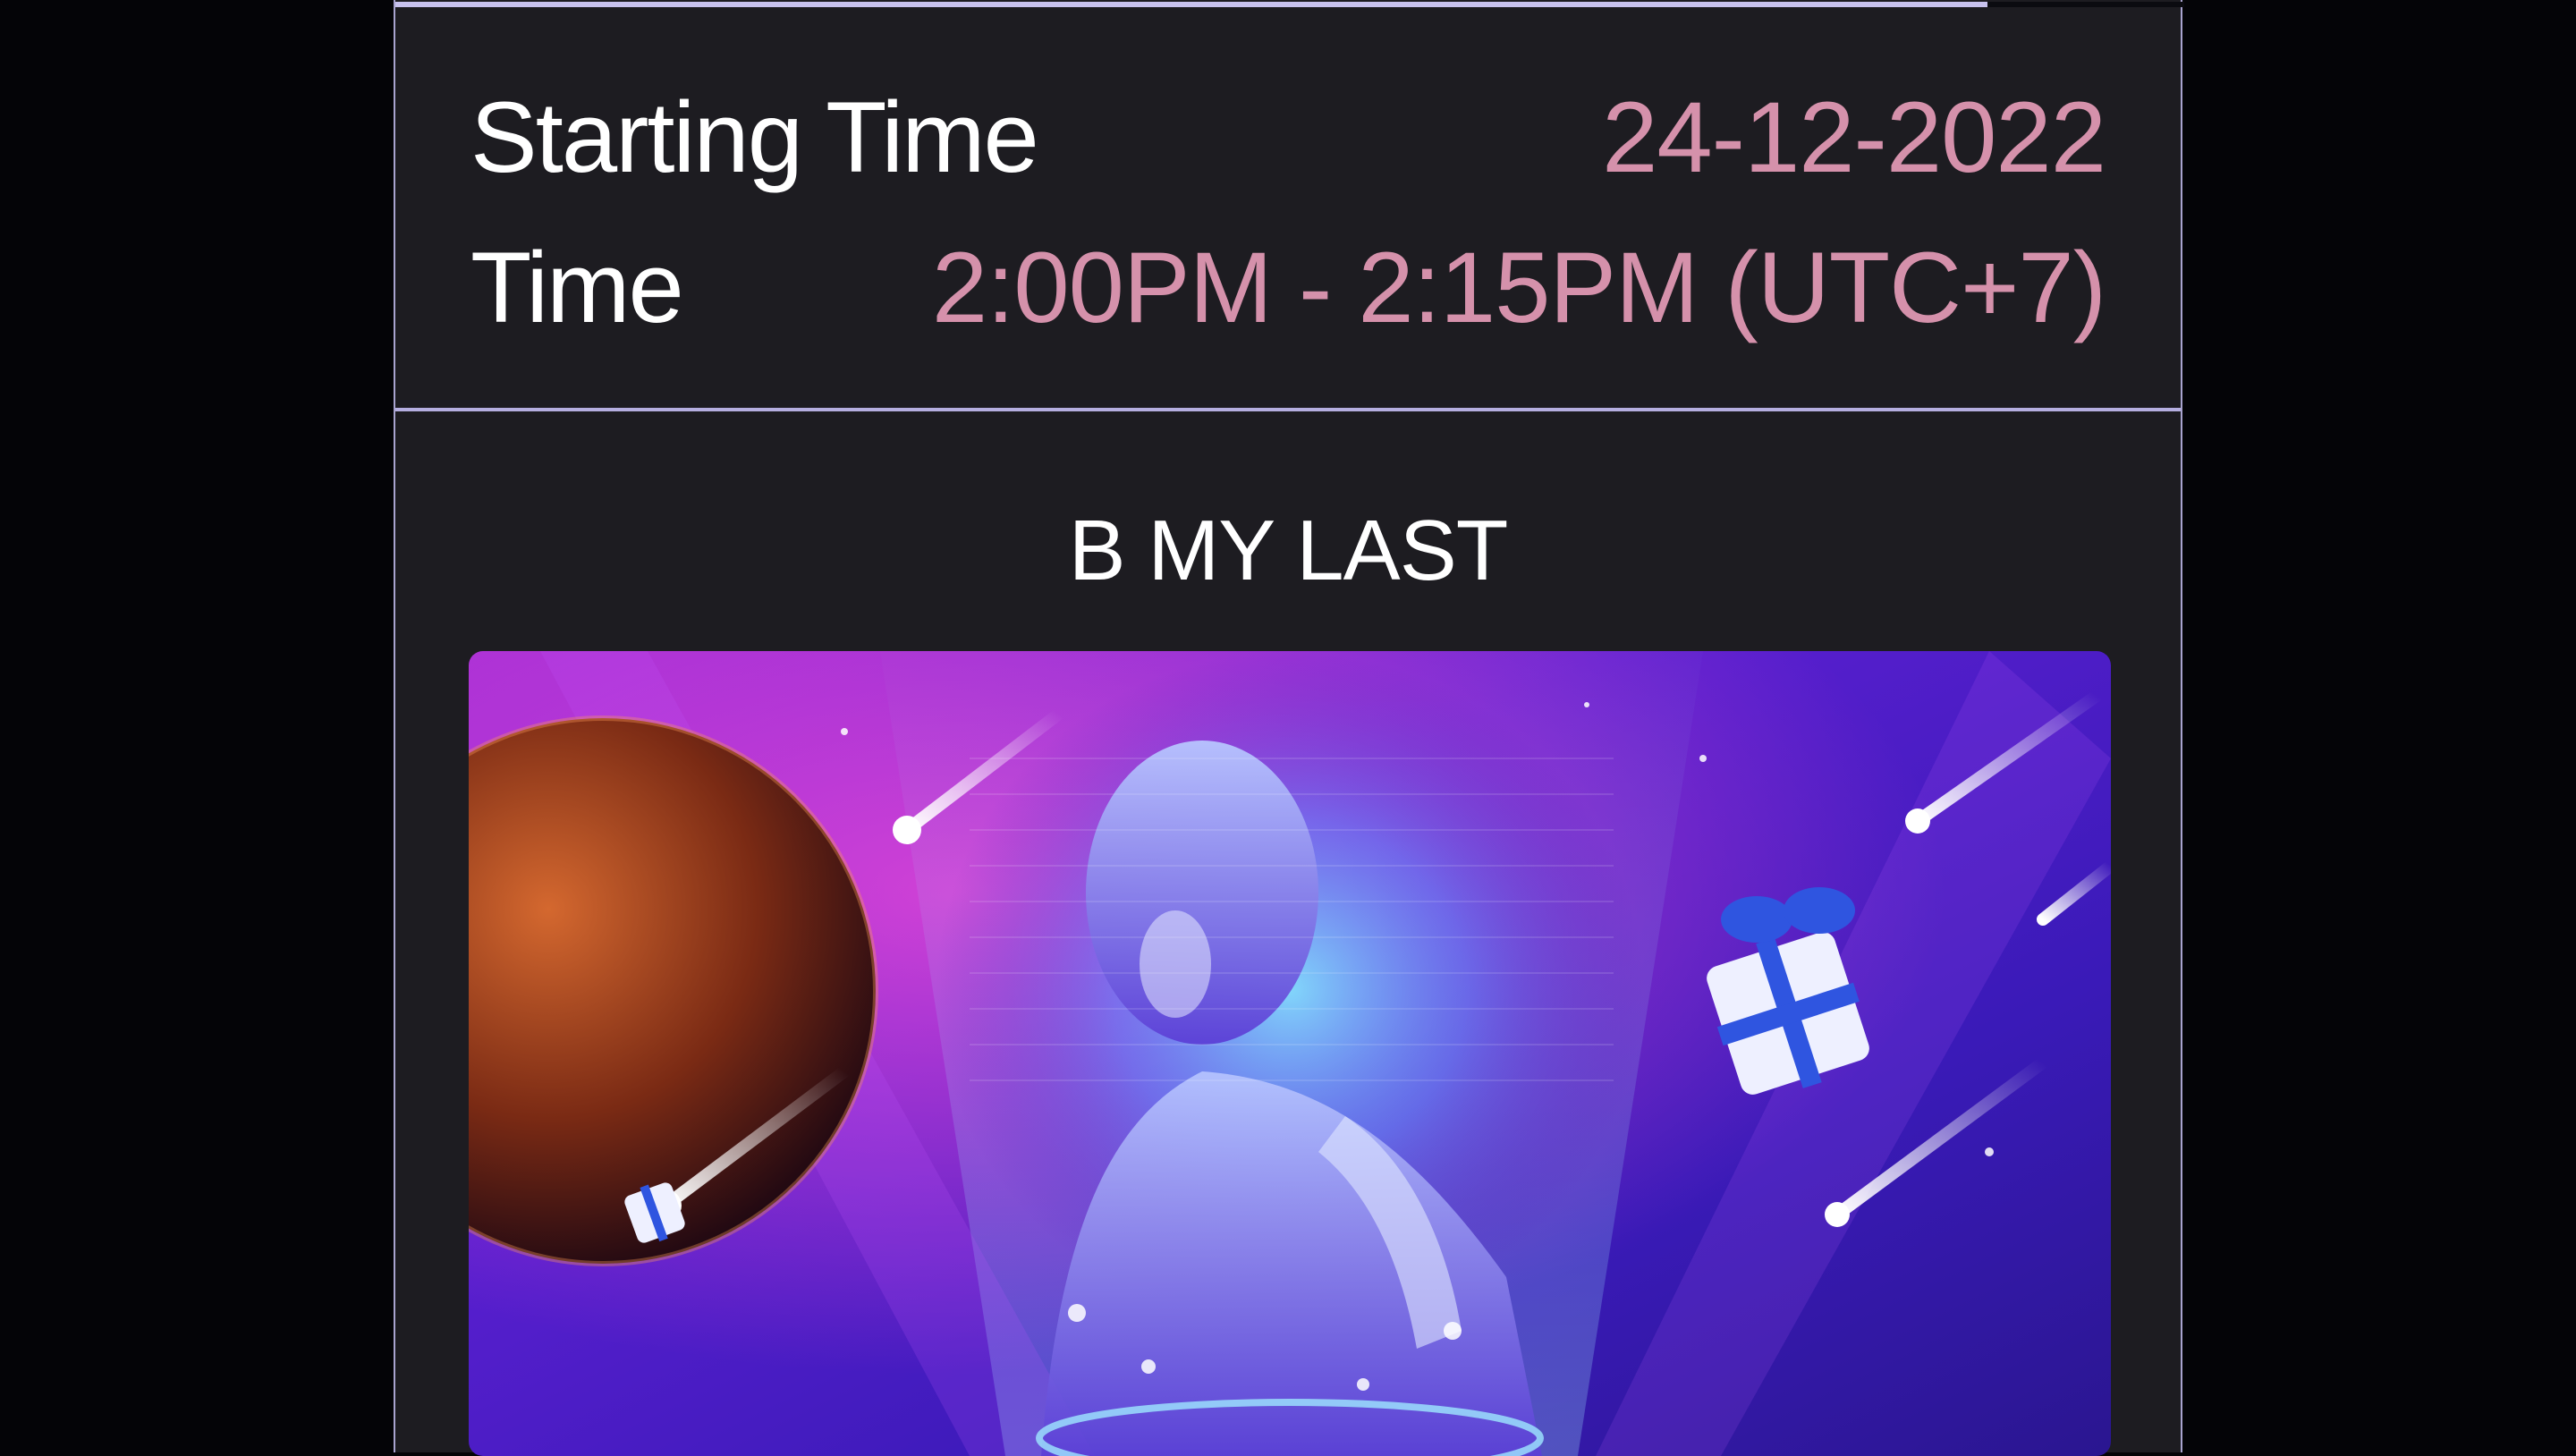 The image size is (2576, 1456). I want to click on time-label: Time, so click(577, 287).